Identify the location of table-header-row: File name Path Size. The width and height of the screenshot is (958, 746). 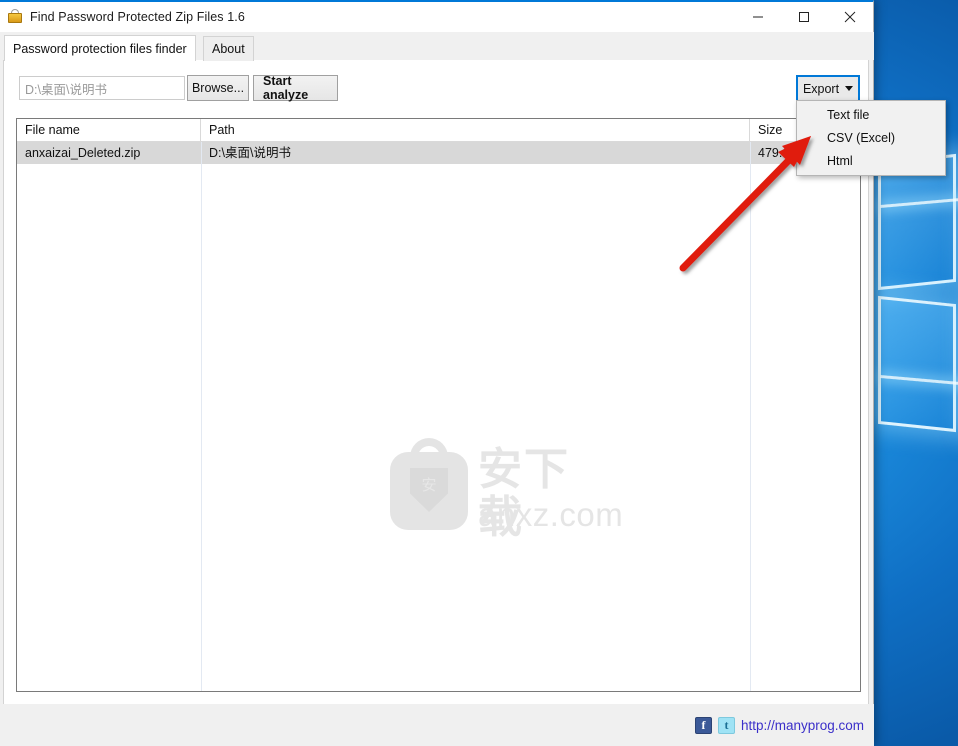
(438, 130).